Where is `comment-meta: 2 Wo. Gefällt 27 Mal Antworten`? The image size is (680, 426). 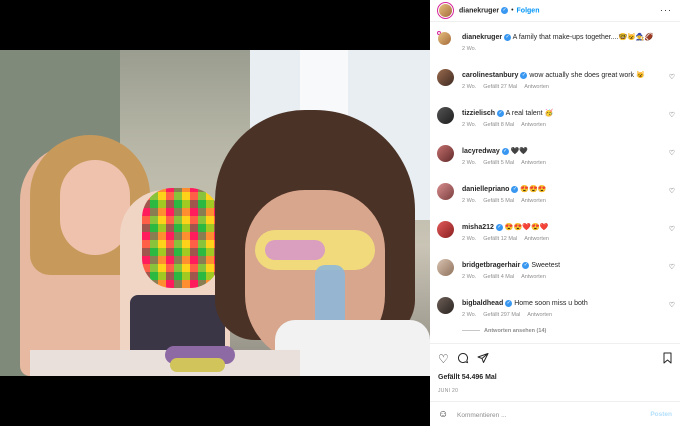
comment-meta: 2 Wo. Gefällt 27 Mal Antworten is located at coordinates (509, 87).